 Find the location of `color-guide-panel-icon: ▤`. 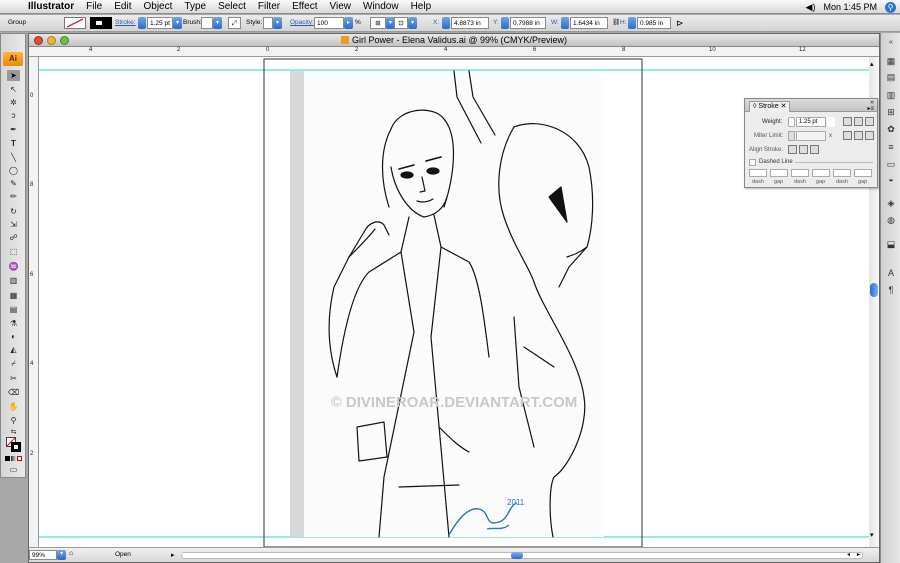

color-guide-panel-icon: ▤ is located at coordinates (891, 77).